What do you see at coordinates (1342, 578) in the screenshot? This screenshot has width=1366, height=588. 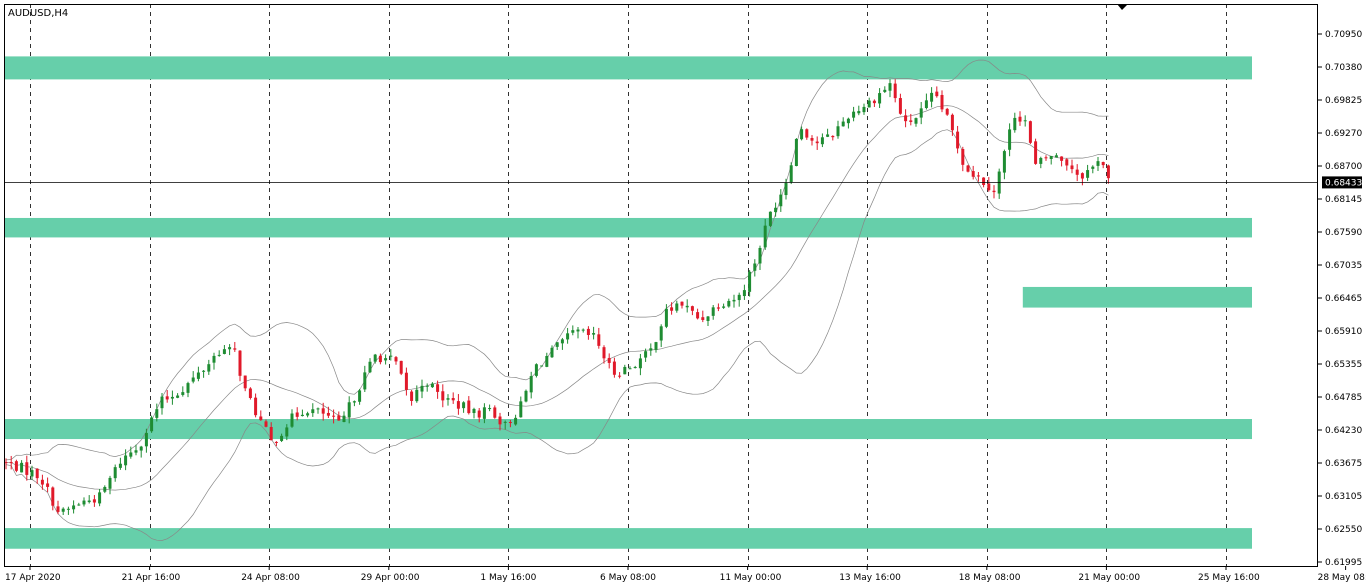 I see `x-tick-label: 28 May 08:00` at bounding box center [1342, 578].